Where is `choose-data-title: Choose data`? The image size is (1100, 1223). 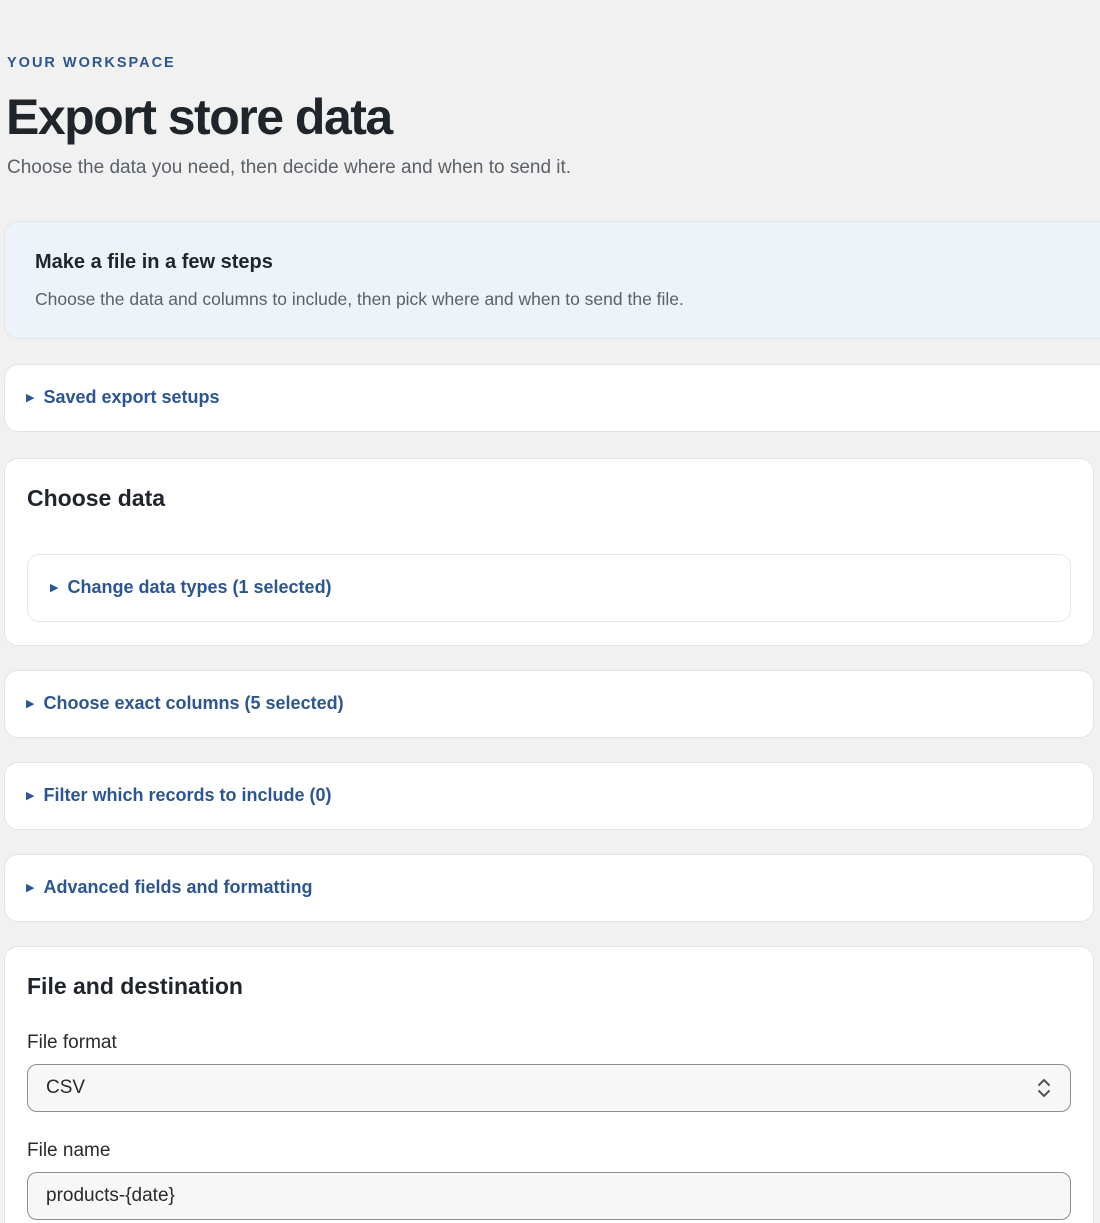
choose-data-title: Choose data is located at coordinates (96, 498).